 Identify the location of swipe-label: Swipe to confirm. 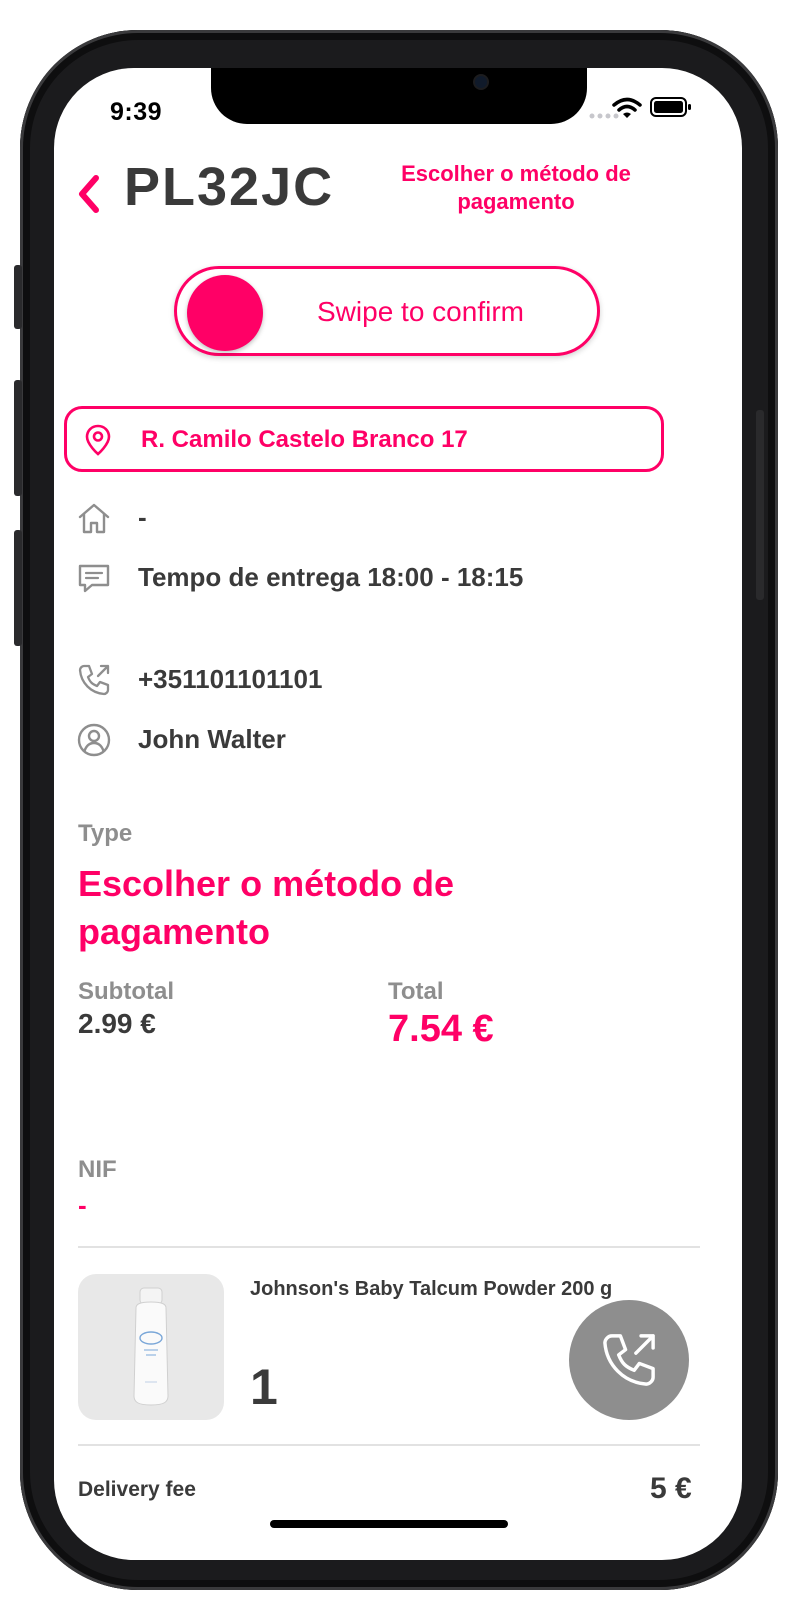
(420, 311).